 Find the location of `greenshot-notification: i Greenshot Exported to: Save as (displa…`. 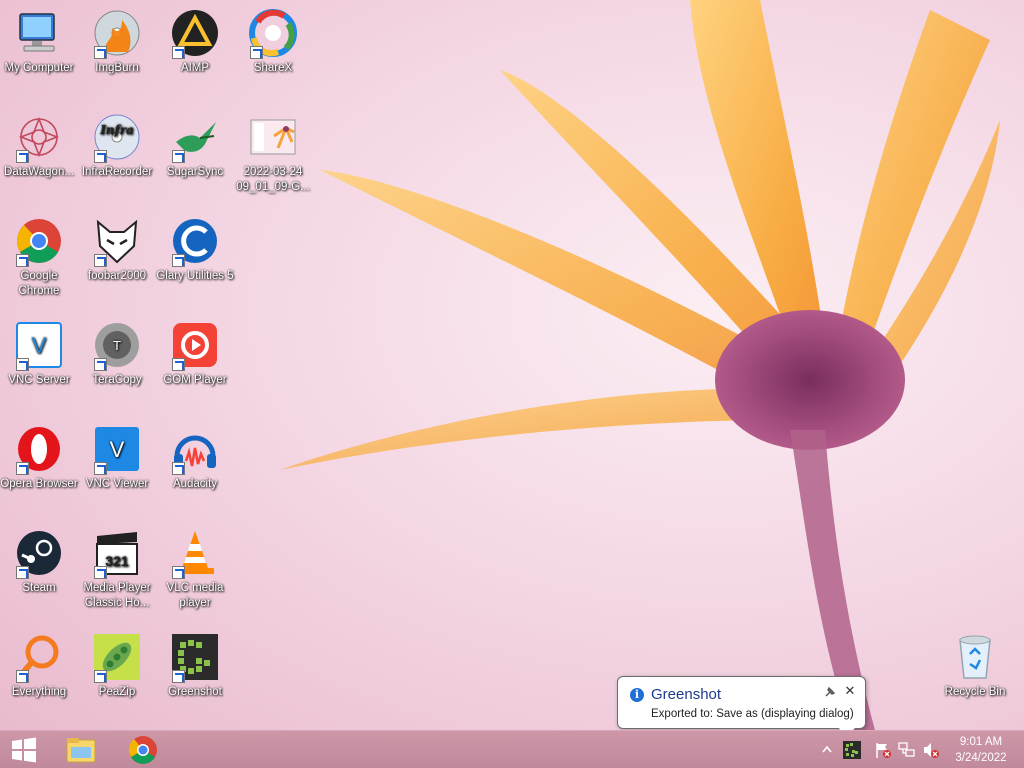

greenshot-notification: i Greenshot Exported to: Save as (displa… is located at coordinates (741, 702).